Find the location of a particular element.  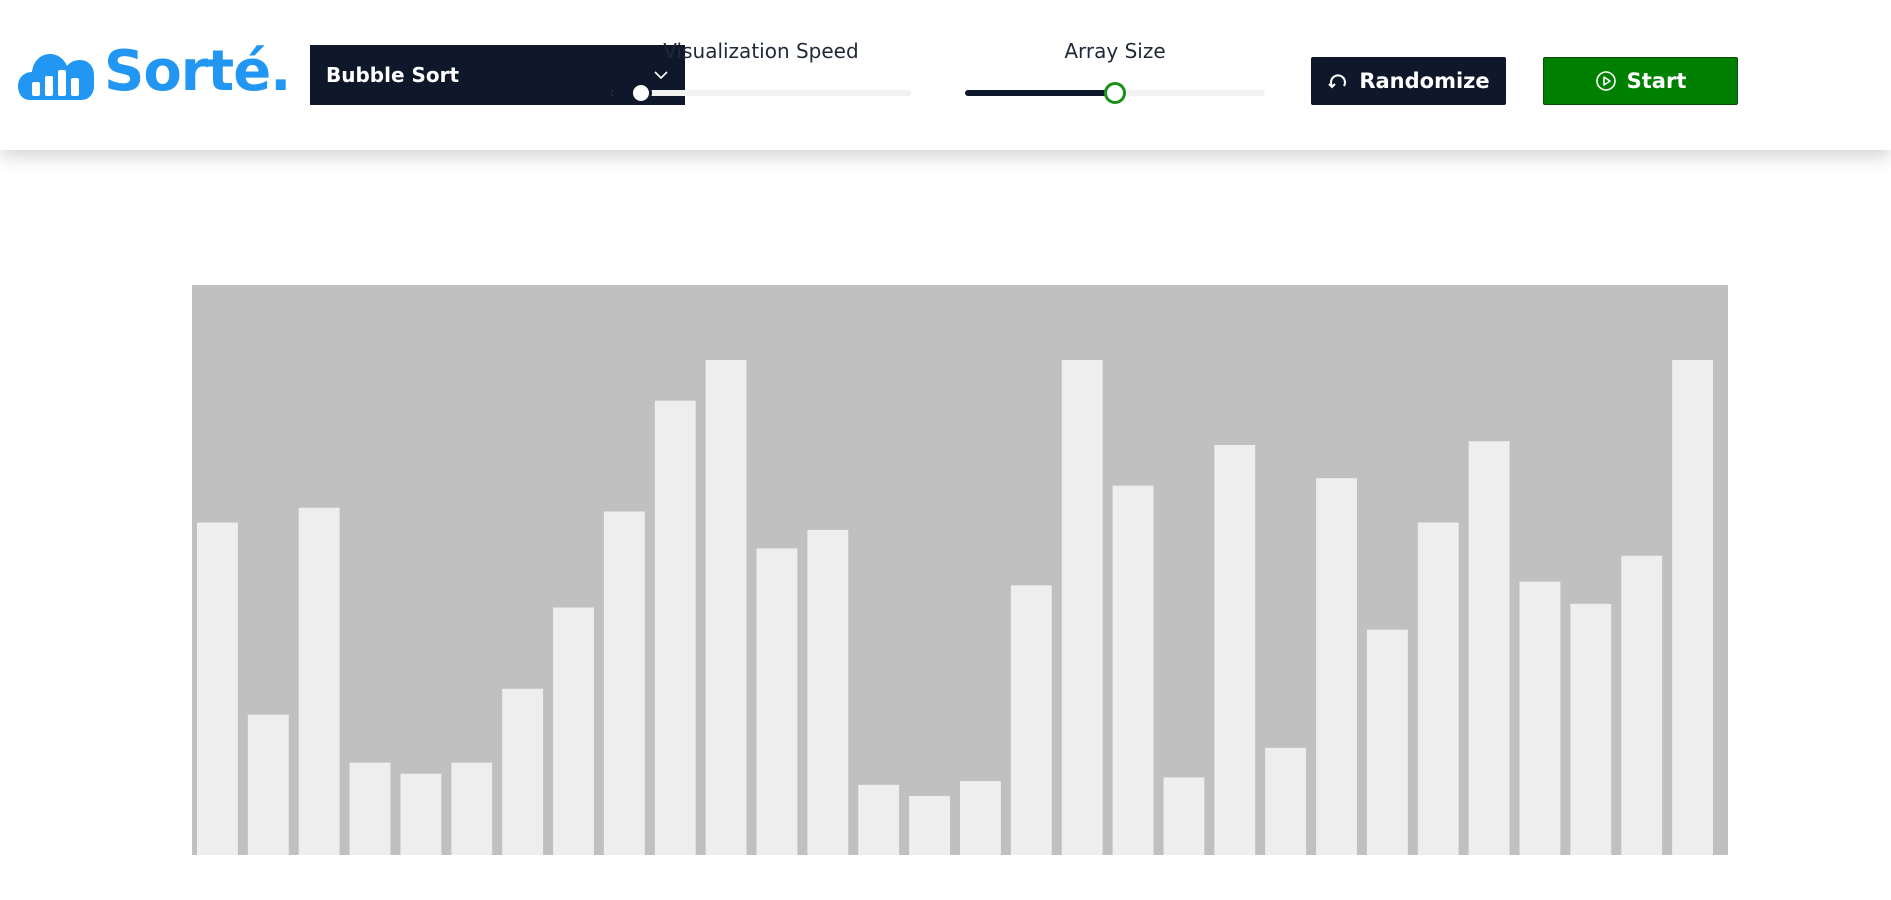

size-slider is located at coordinates (1115, 93).